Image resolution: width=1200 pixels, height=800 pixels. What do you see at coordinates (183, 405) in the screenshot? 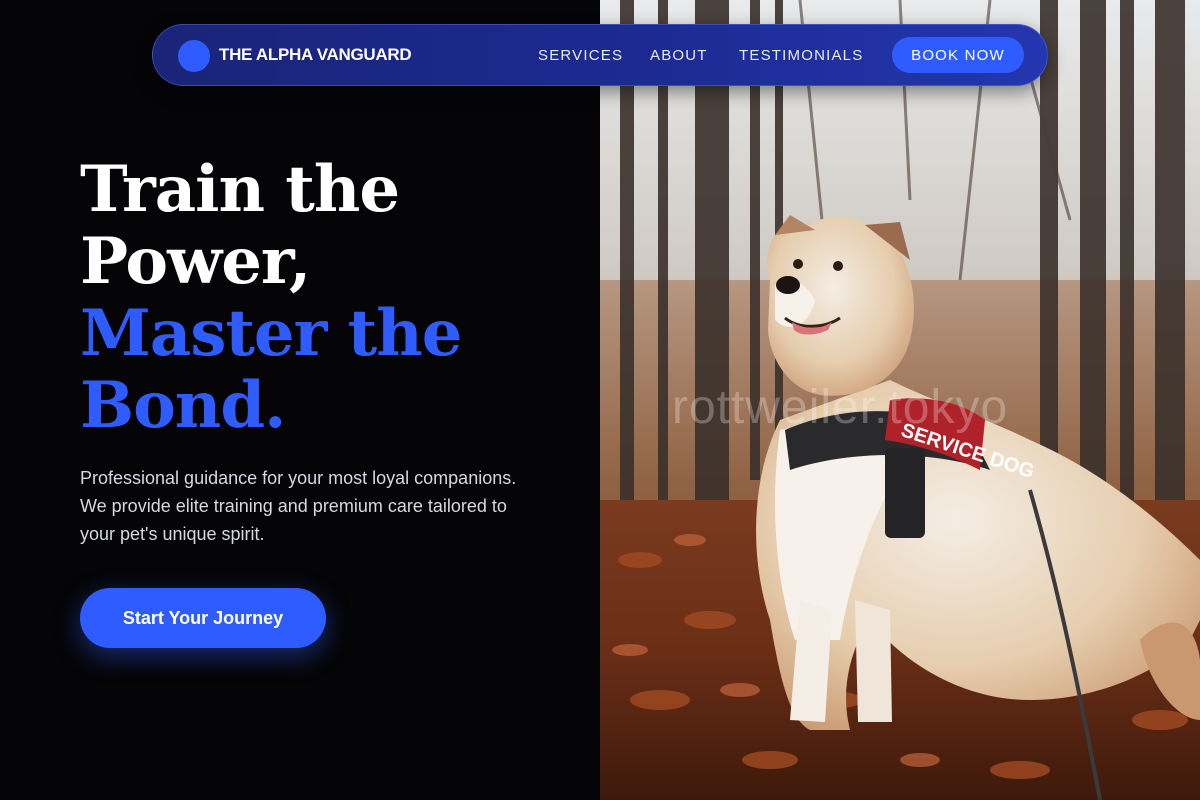
I see `headline-line-4: Bond.` at bounding box center [183, 405].